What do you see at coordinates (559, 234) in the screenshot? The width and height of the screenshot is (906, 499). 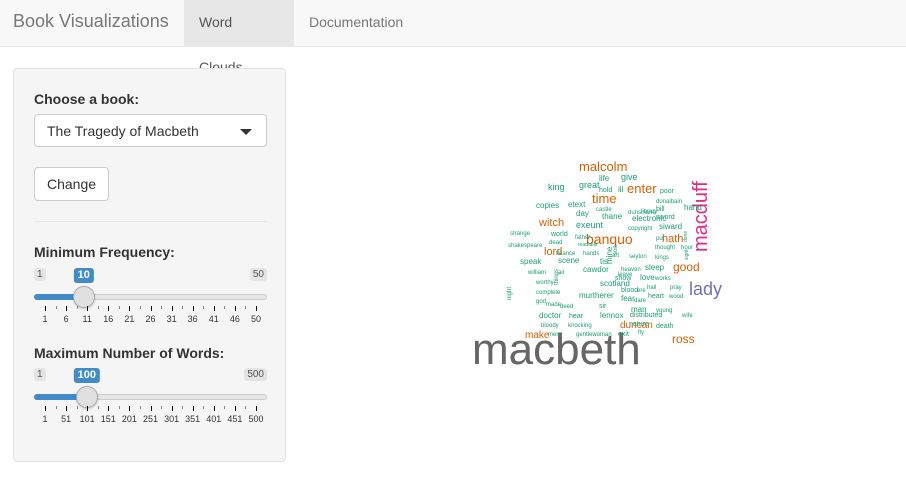 I see `wordcloud-word: world` at bounding box center [559, 234].